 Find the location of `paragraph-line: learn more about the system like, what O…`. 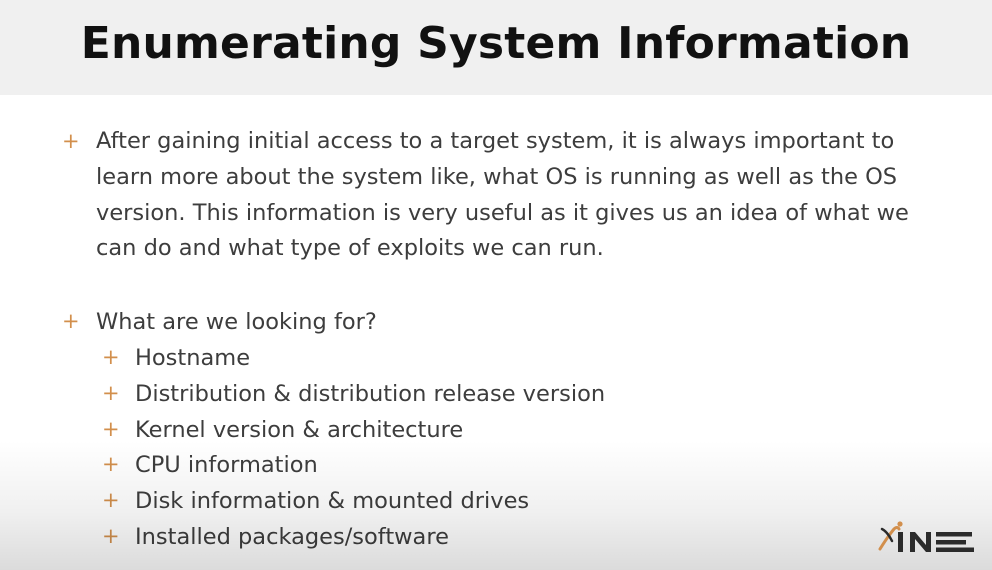

paragraph-line: learn more about the system like, what O… is located at coordinates (497, 176).